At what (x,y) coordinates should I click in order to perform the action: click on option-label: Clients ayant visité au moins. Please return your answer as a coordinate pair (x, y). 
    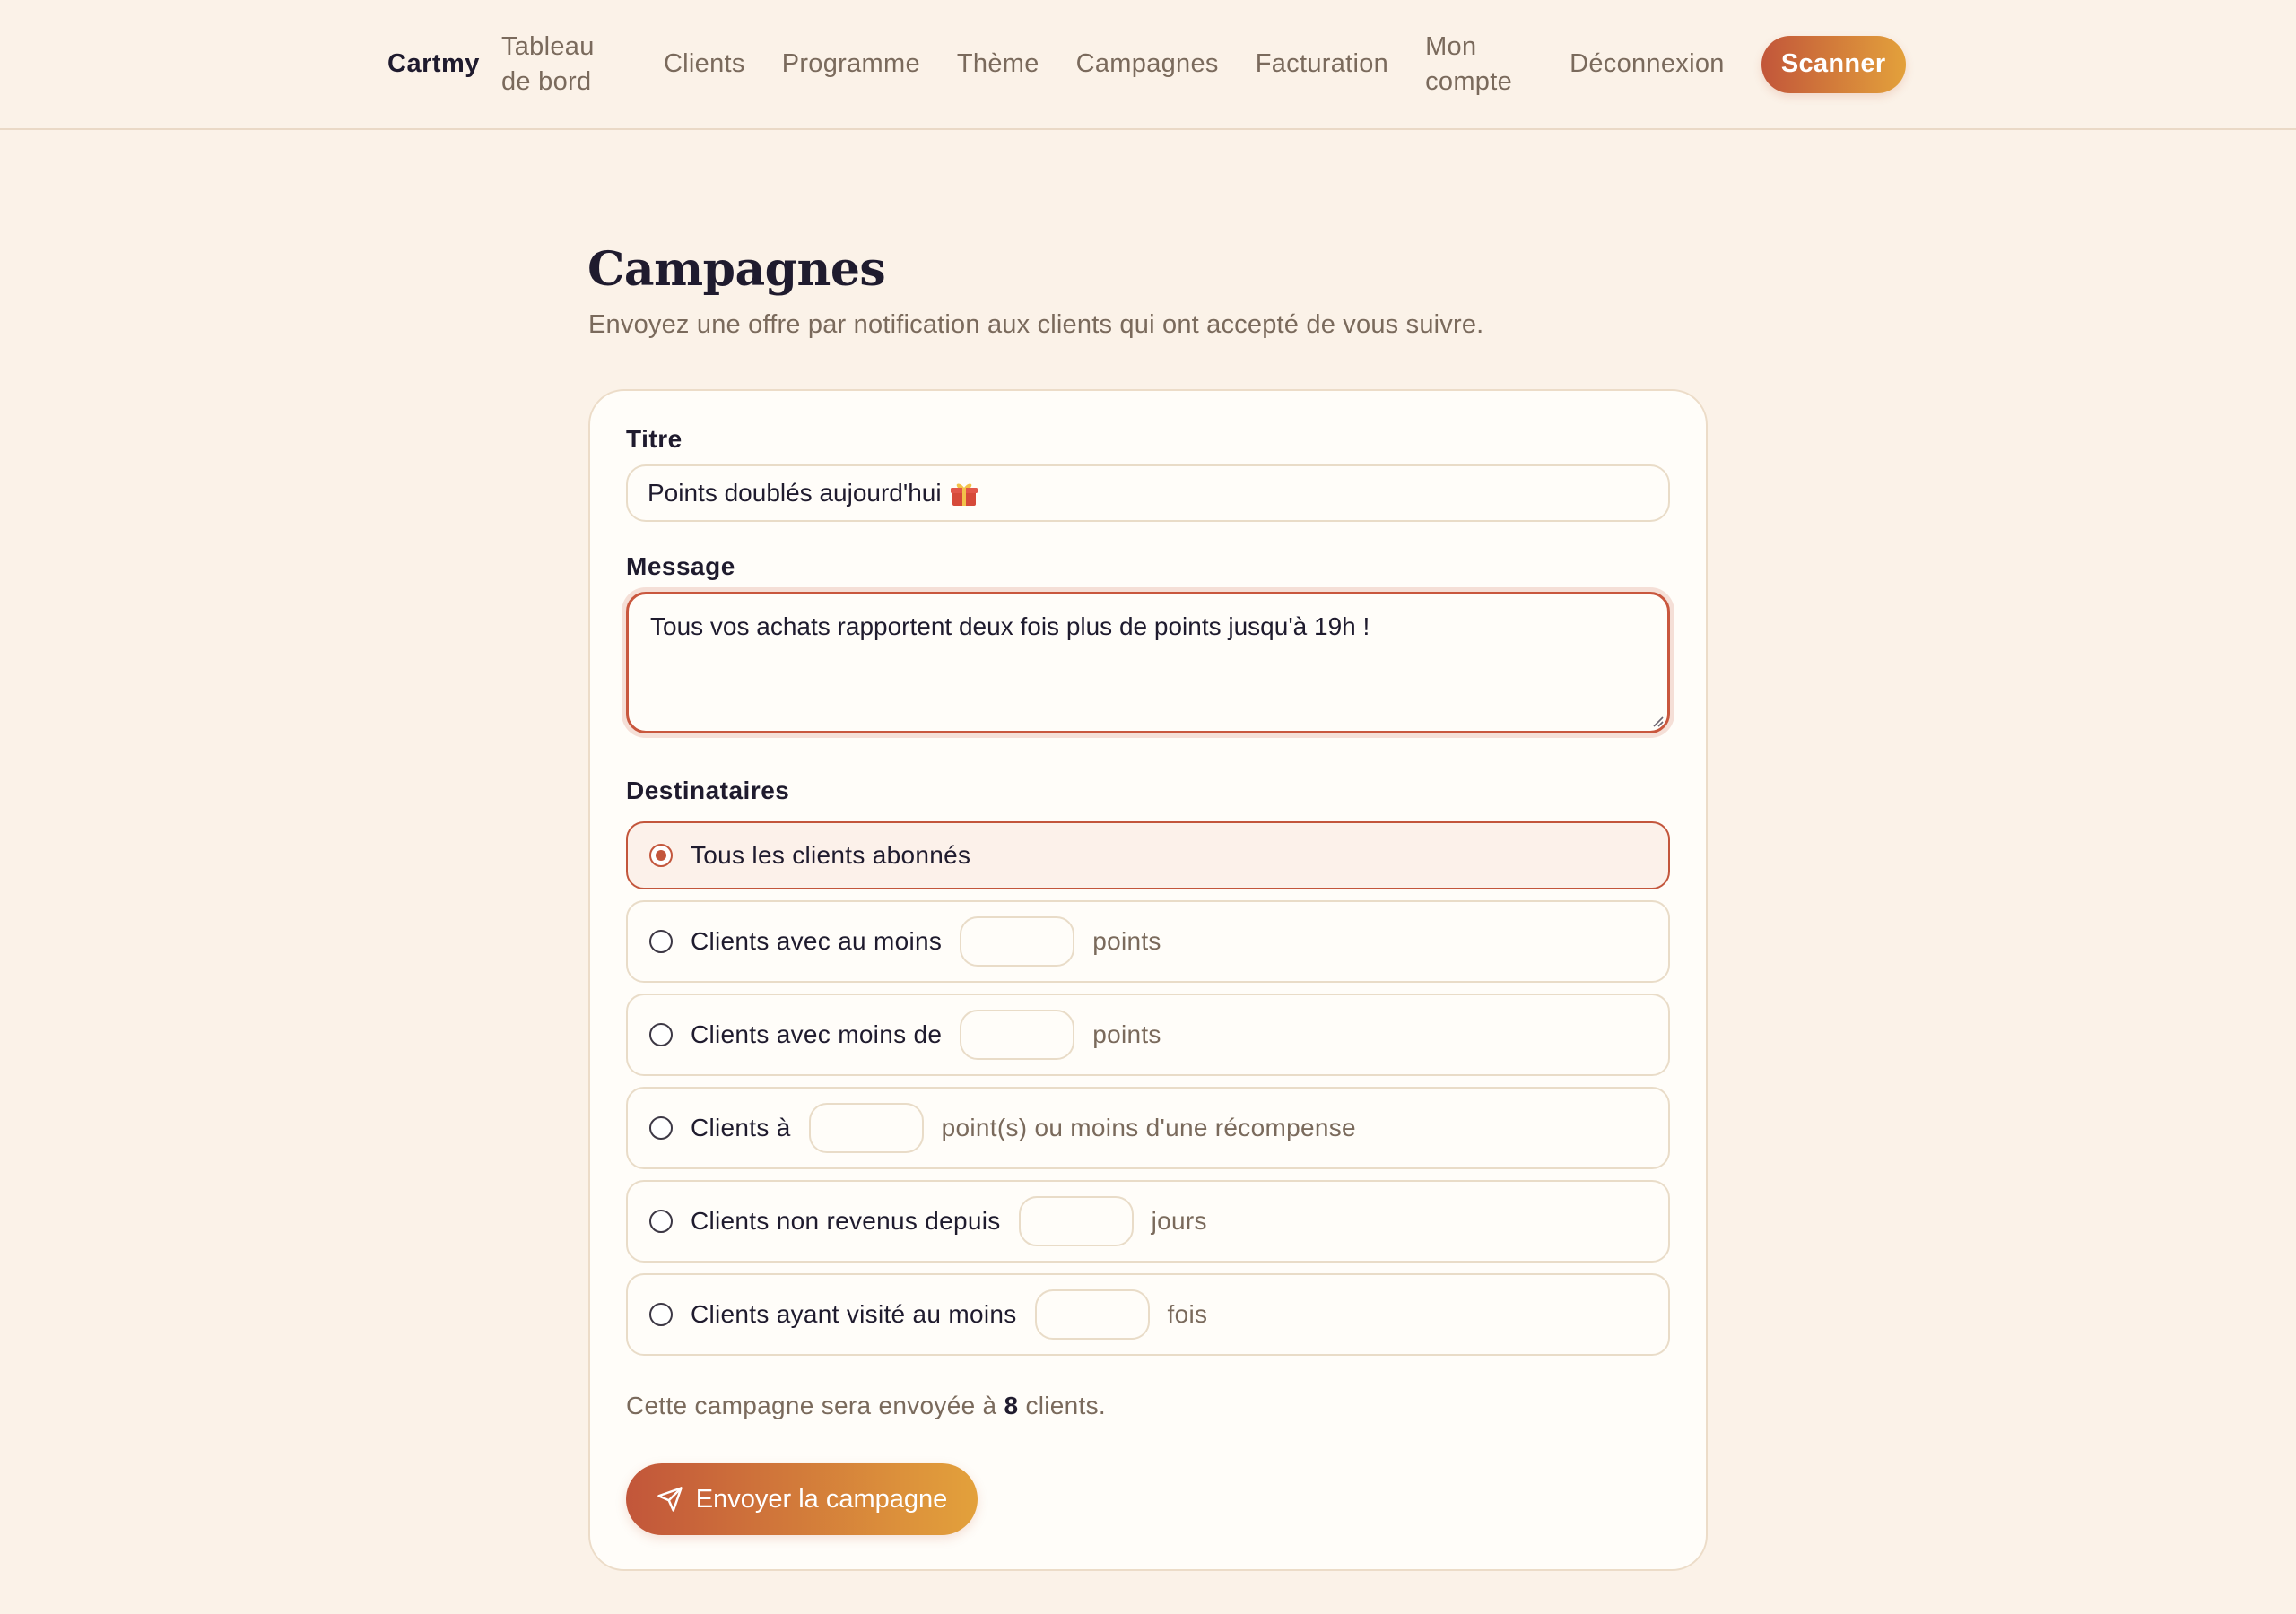
    Looking at the image, I should click on (854, 1314).